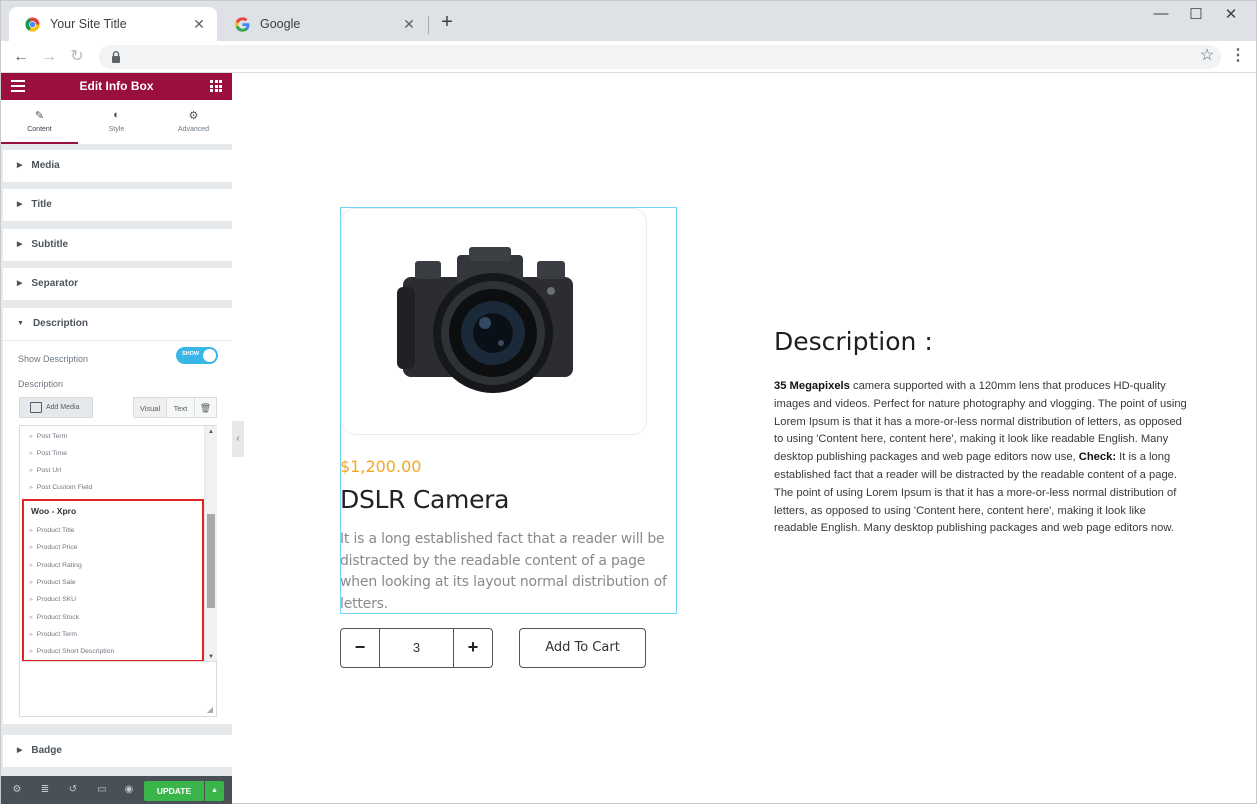 Image resolution: width=1257 pixels, height=804 pixels. I want to click on tab-google: Google ✕, so click(323, 24).